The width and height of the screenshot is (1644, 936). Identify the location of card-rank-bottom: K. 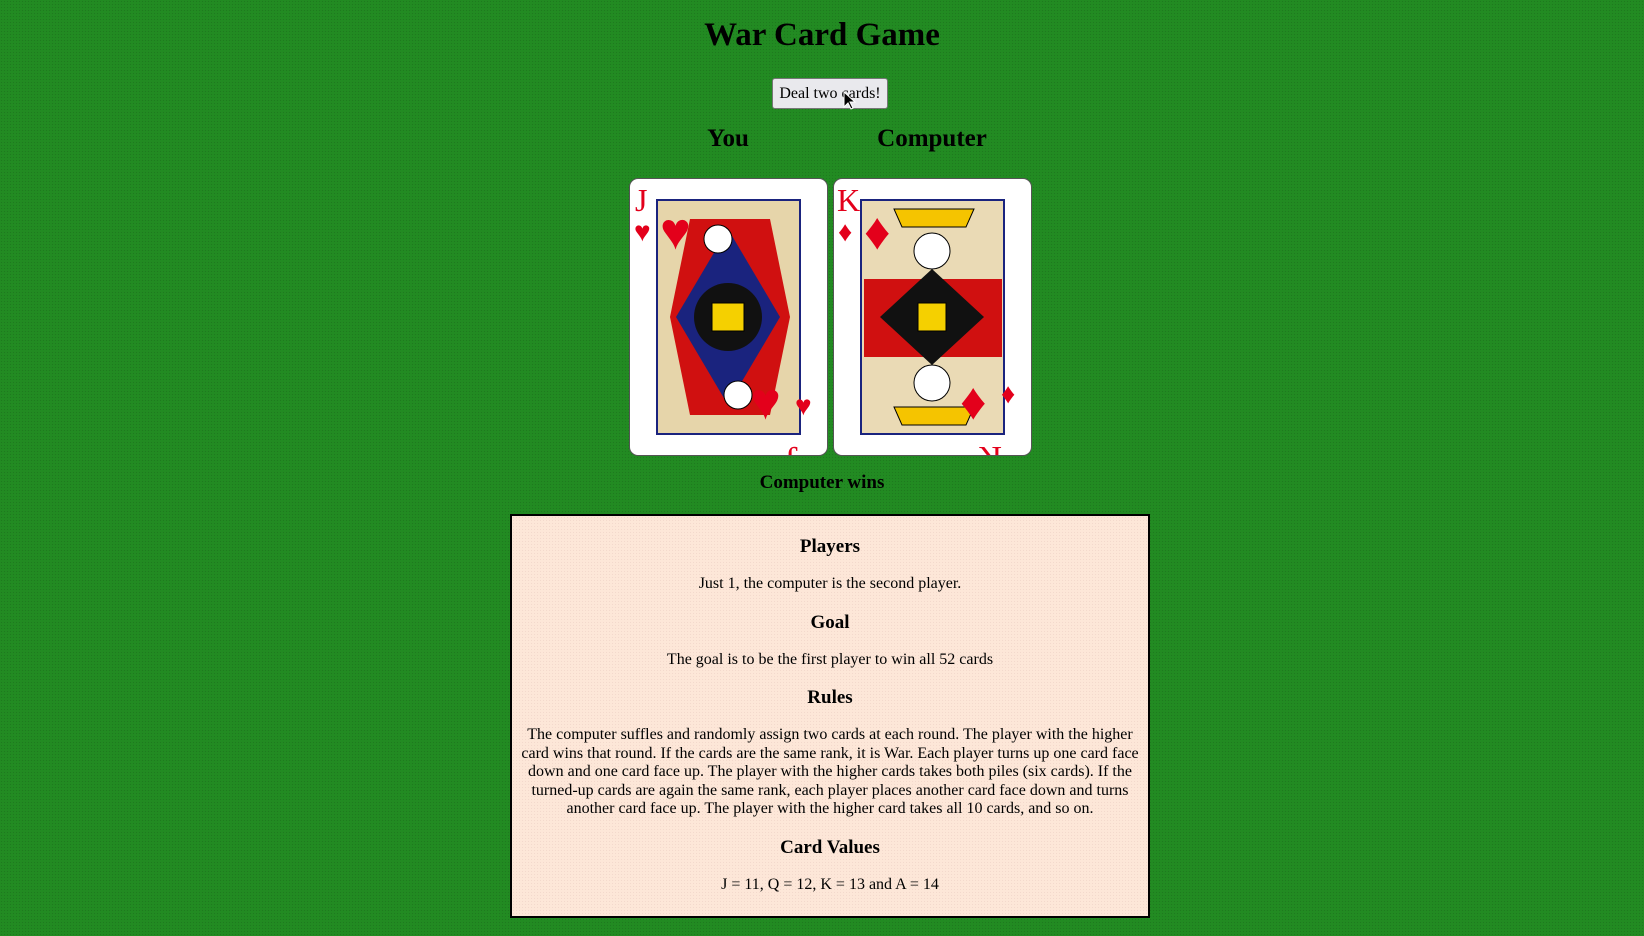
(990, 447).